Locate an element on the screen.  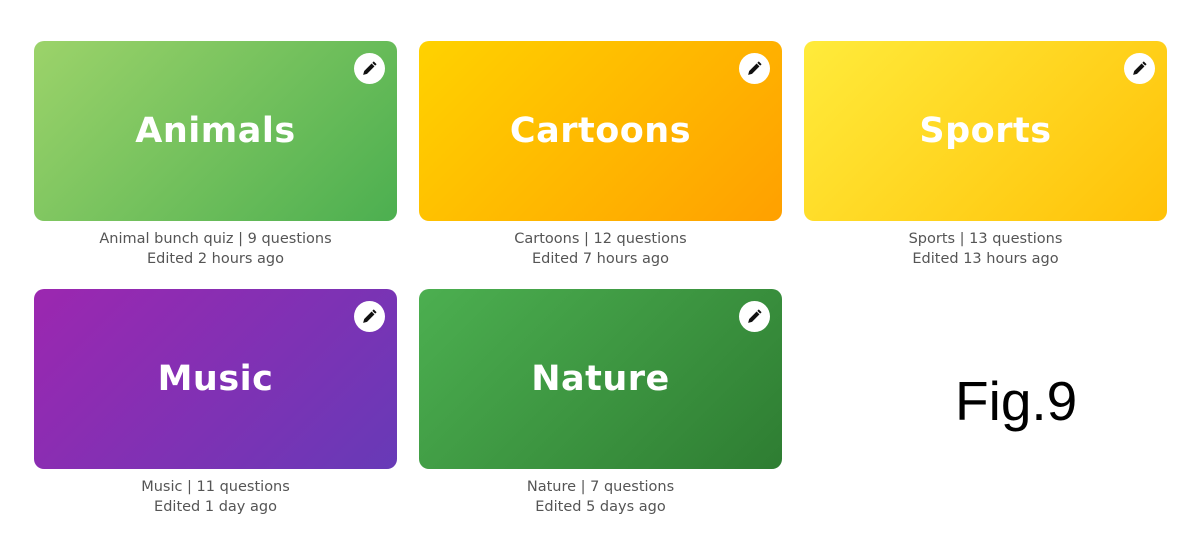
quiz-card-sports: Sports is located at coordinates (985, 131).